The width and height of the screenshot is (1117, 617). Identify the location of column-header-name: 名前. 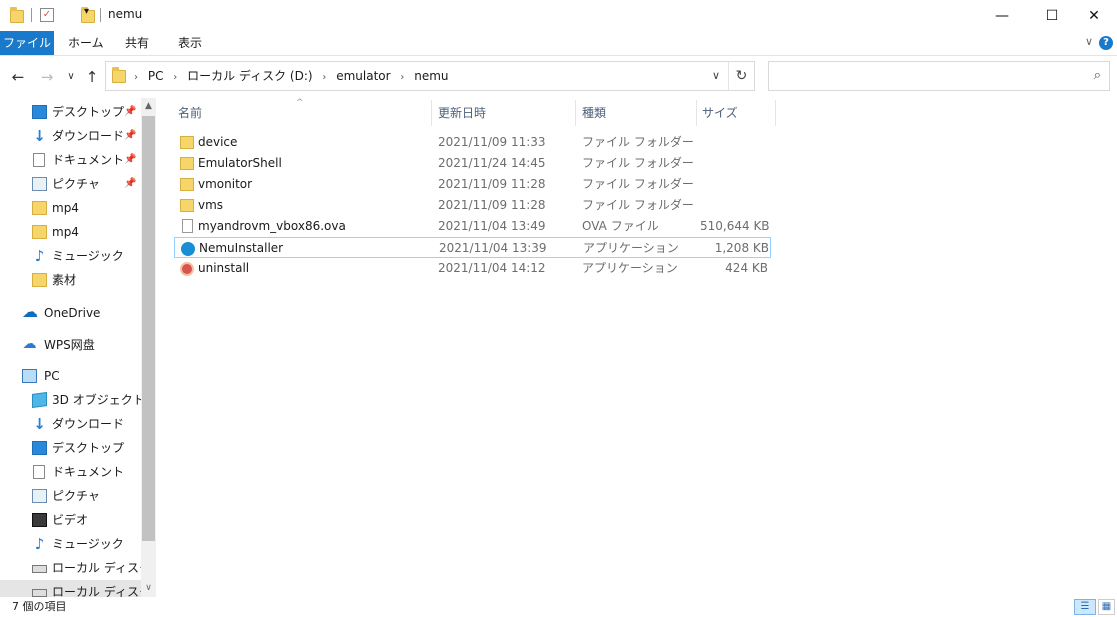
(301, 113).